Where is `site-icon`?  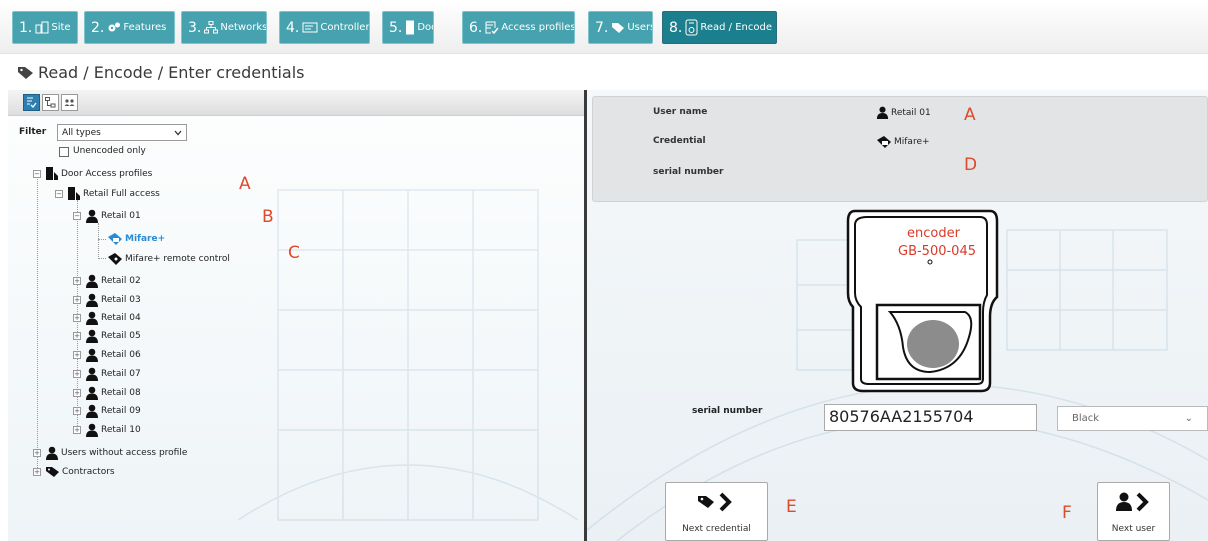
site-icon is located at coordinates (42, 27).